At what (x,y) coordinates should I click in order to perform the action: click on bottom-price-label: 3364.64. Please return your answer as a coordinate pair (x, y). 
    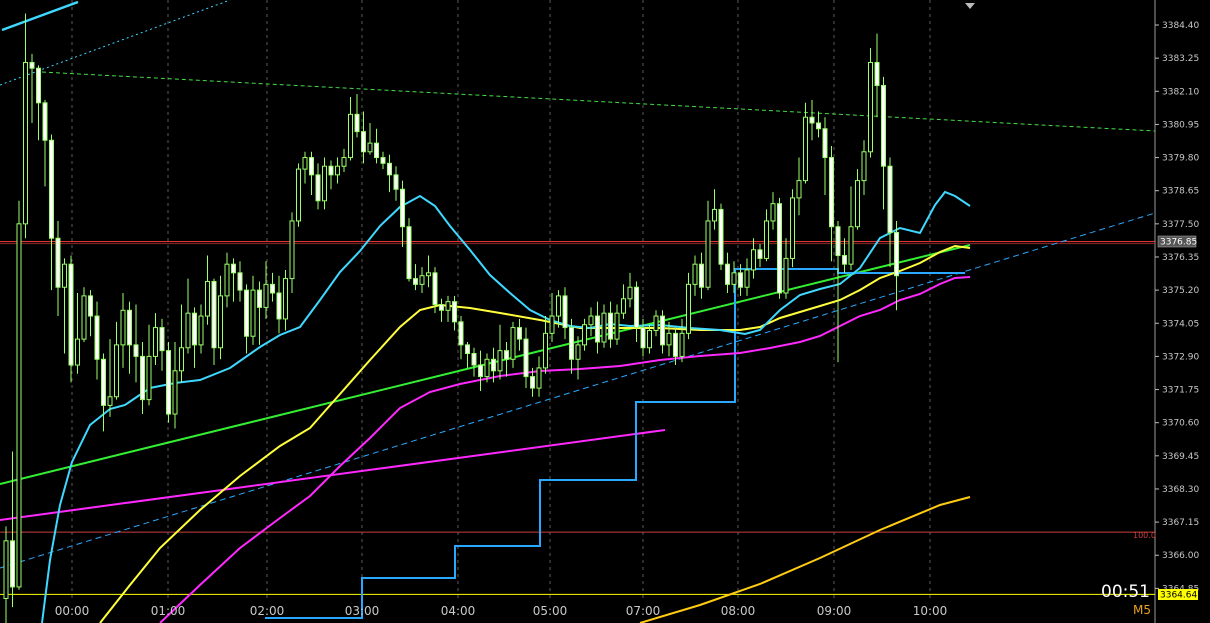
    Looking at the image, I should click on (1178, 596).